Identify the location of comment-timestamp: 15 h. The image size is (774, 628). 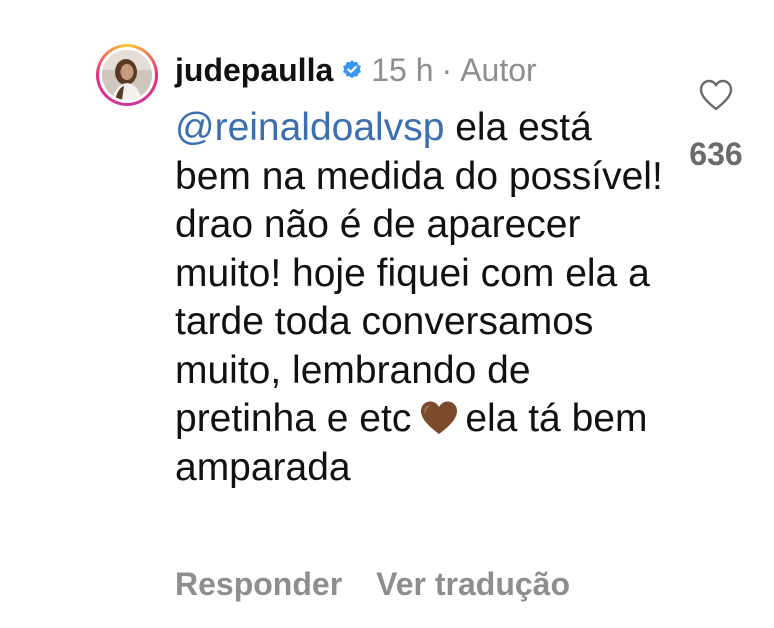
(402, 70).